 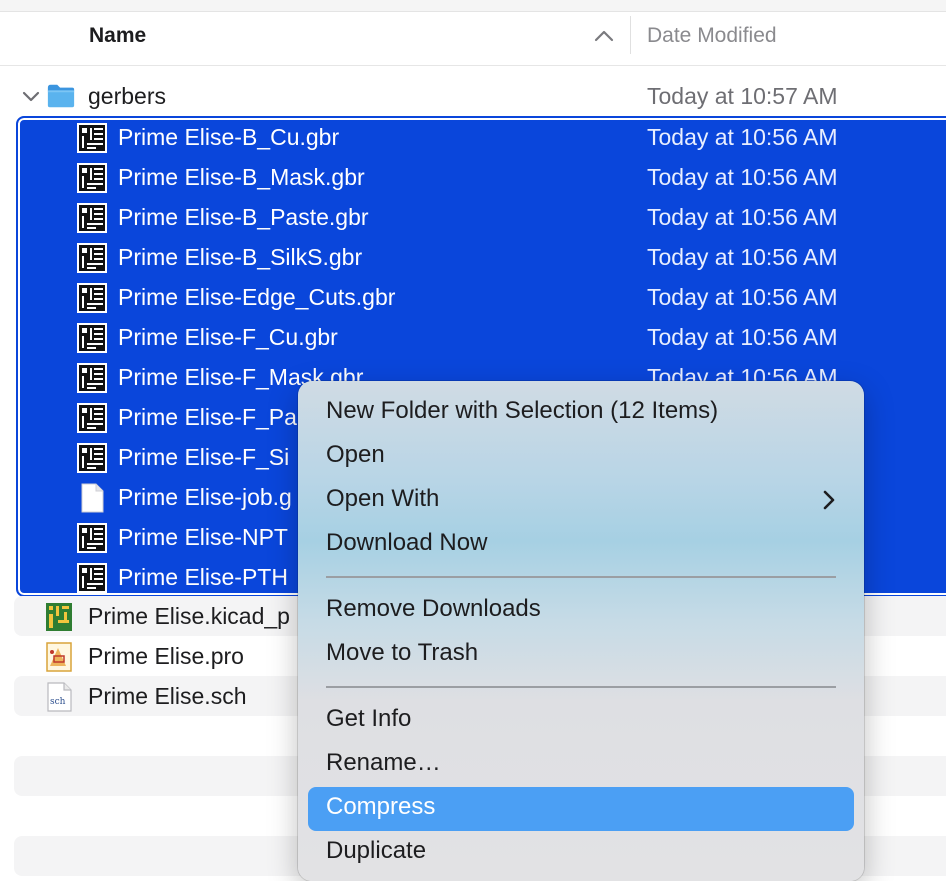 I want to click on file-name: Prime Elise-B_Mask.gbr, so click(x=241, y=177).